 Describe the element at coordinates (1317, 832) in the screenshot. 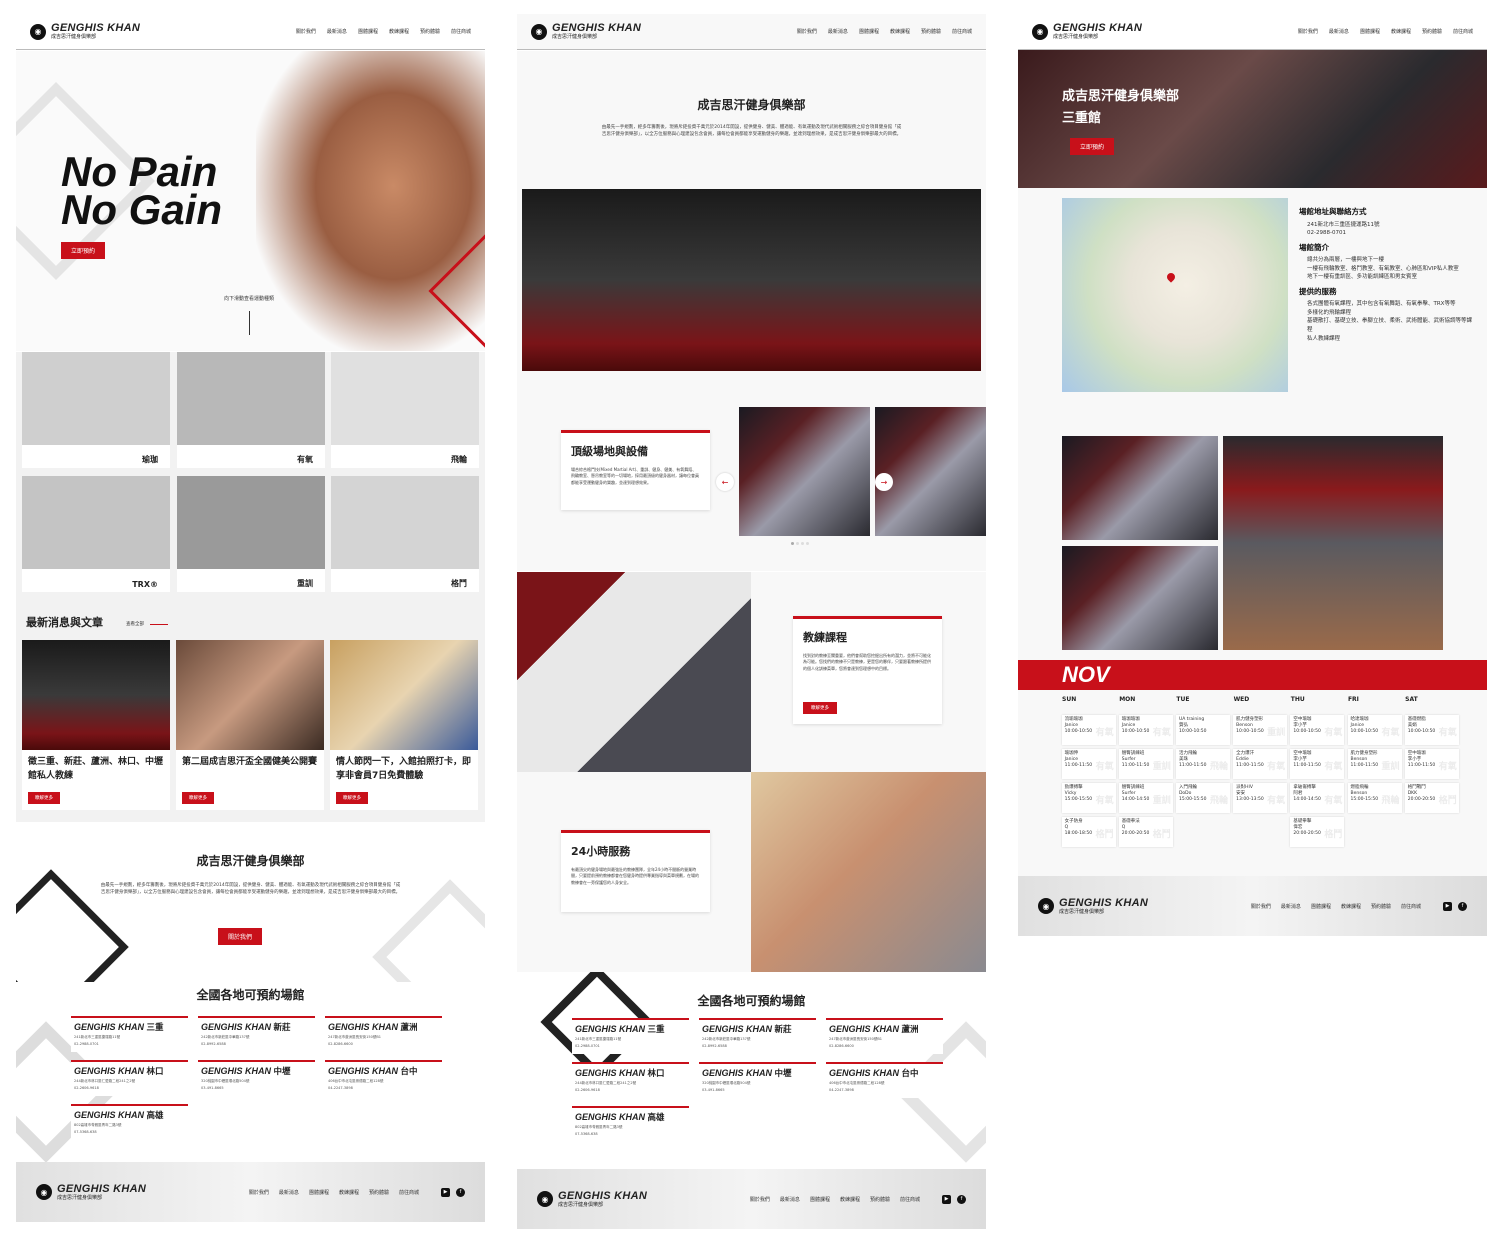

I see `calendar-class-cell: 格鬥 基礎拳擊 偉宏 20:00-20:50` at that location.